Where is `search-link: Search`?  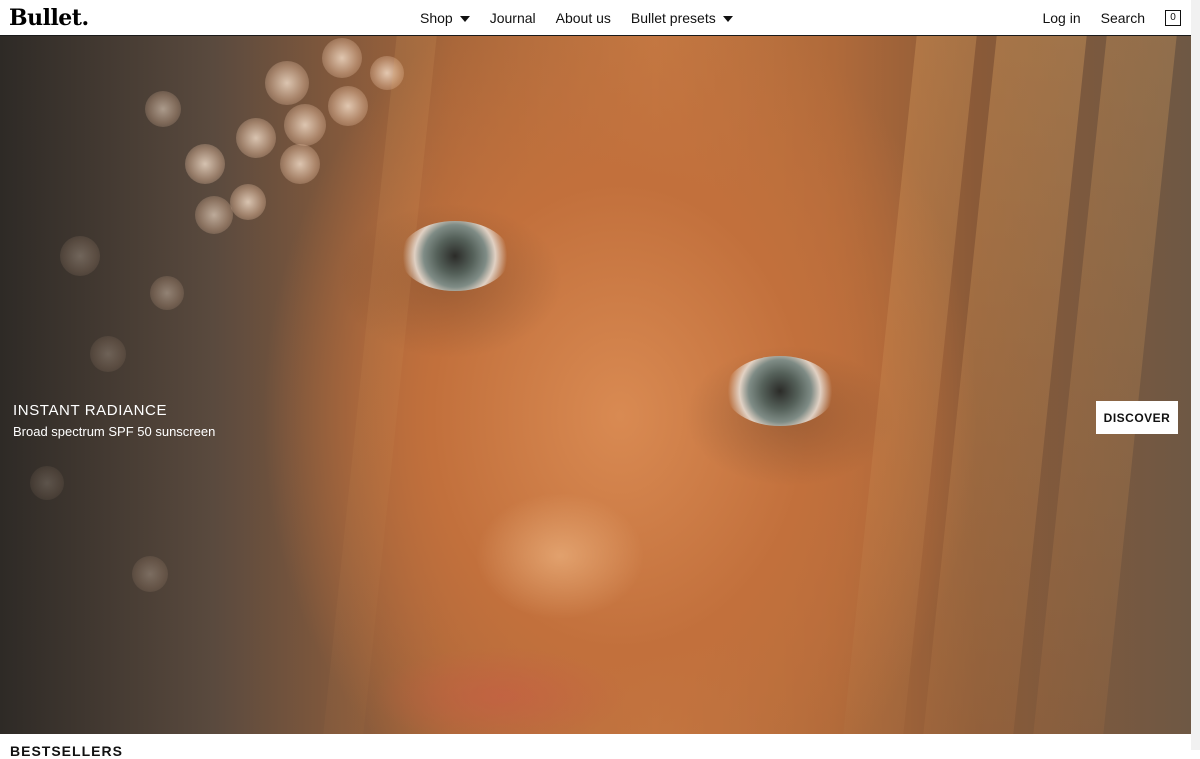 search-link: Search is located at coordinates (1123, 18).